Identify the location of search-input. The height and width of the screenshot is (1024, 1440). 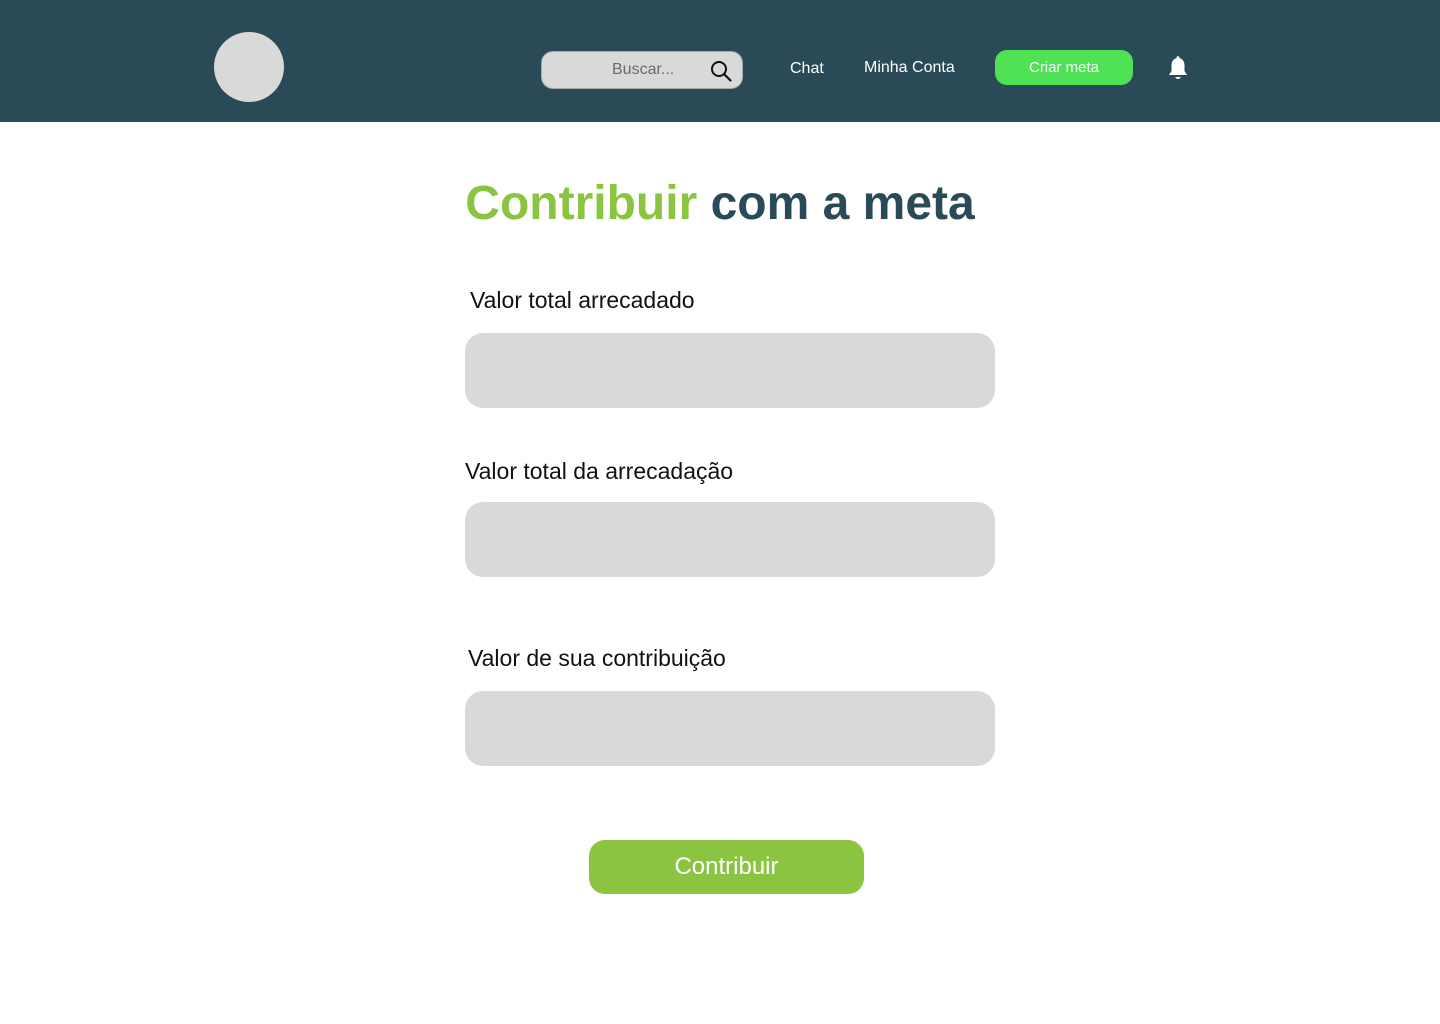
(624, 70).